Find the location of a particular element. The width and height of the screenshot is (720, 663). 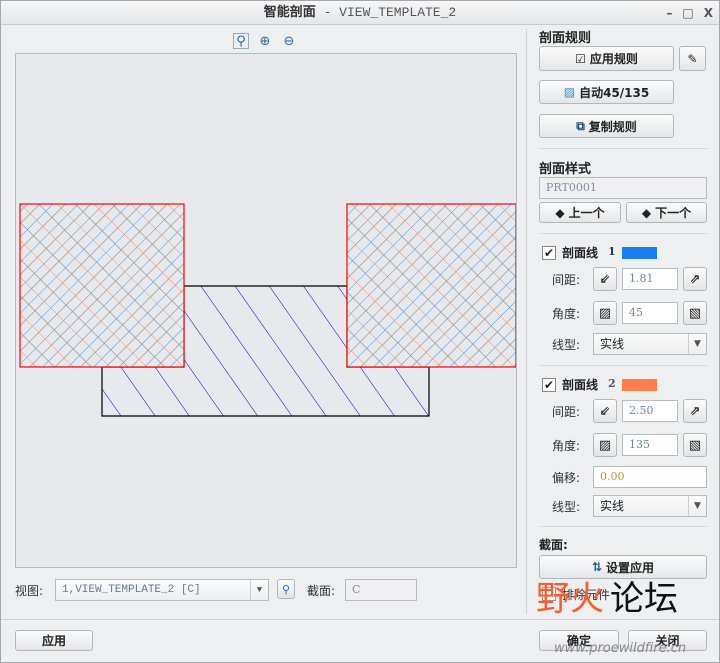

zoom-fit-icon: ⚲ is located at coordinates (241, 41).